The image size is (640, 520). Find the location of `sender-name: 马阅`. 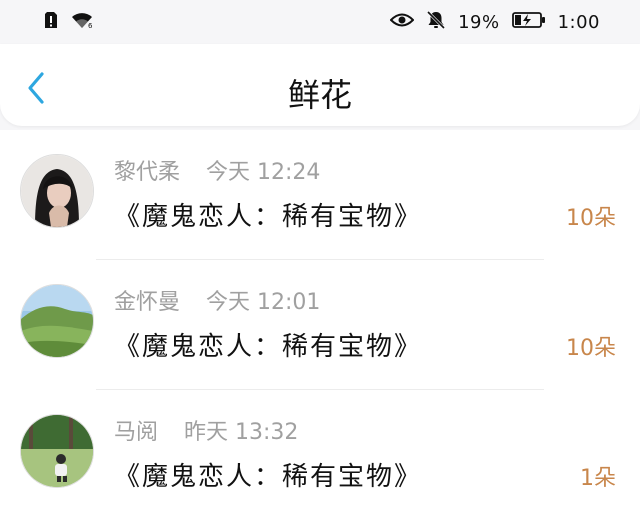

sender-name: 马阅 is located at coordinates (136, 432).